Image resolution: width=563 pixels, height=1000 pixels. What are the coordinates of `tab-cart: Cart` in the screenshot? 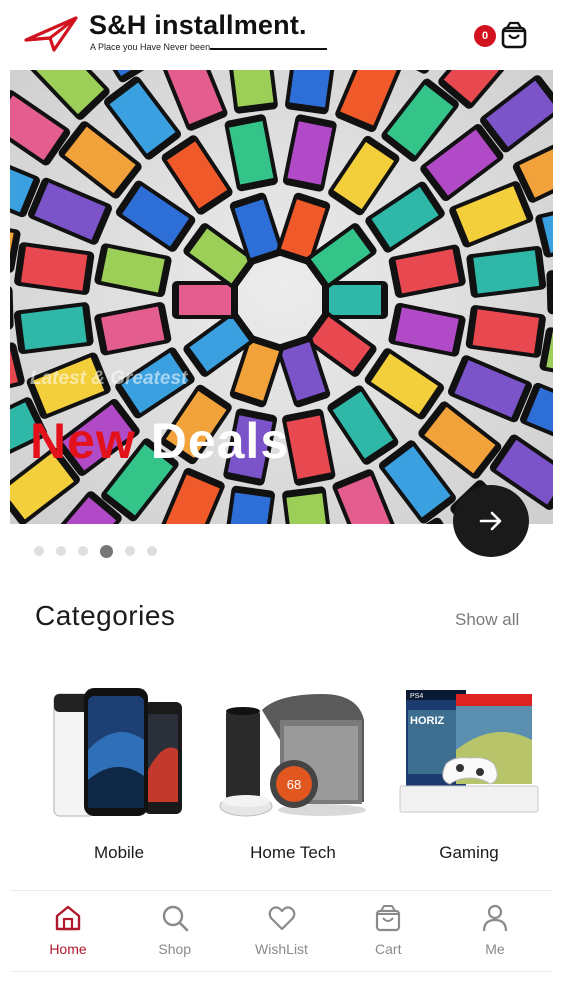 It's located at (388, 931).